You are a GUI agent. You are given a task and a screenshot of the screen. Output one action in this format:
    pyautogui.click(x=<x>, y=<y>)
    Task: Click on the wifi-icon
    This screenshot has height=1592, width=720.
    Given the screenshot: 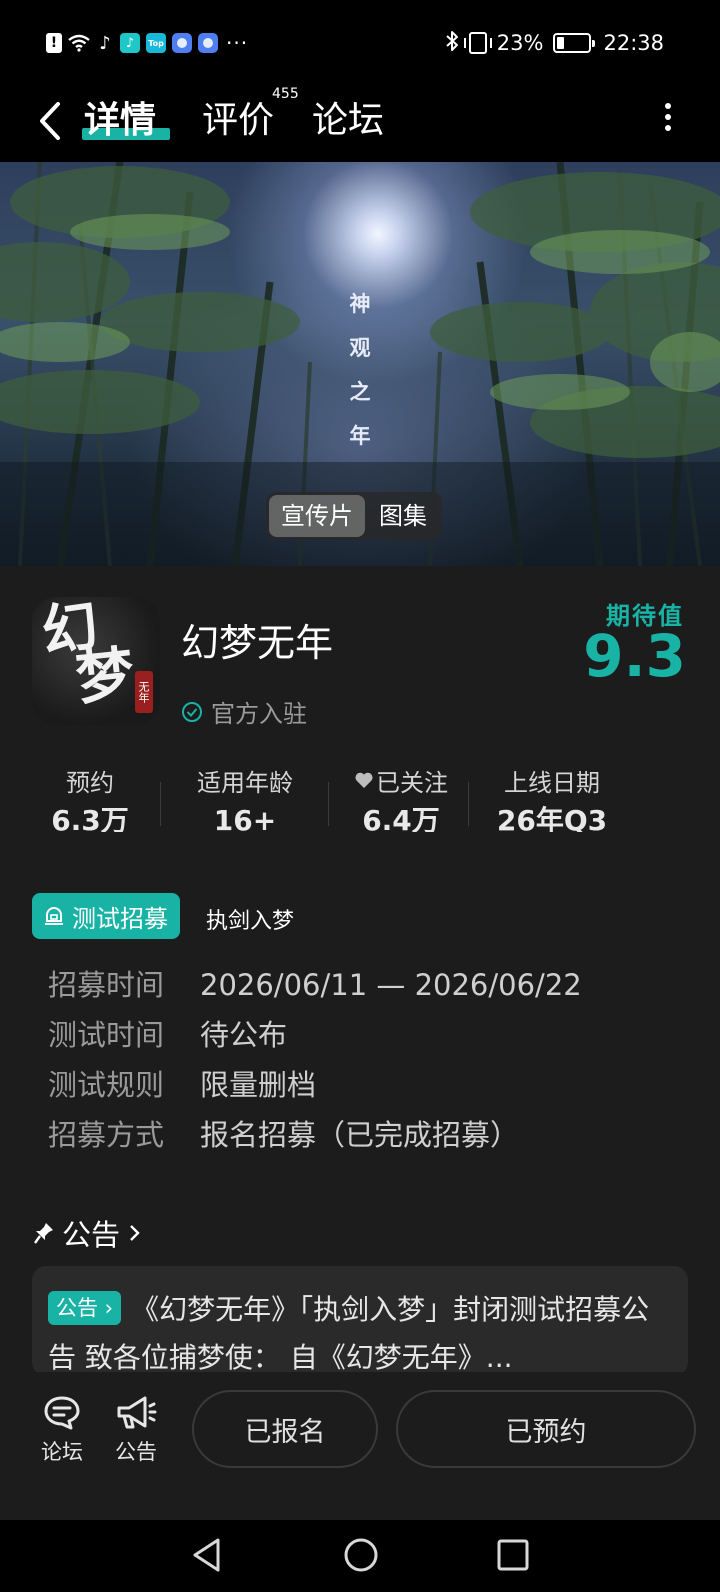 What is the action you would take?
    pyautogui.click(x=79, y=43)
    